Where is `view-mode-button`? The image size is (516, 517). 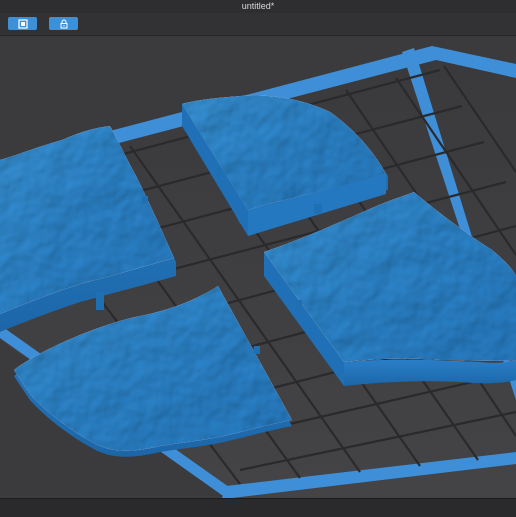
view-mode-button is located at coordinates (22, 23).